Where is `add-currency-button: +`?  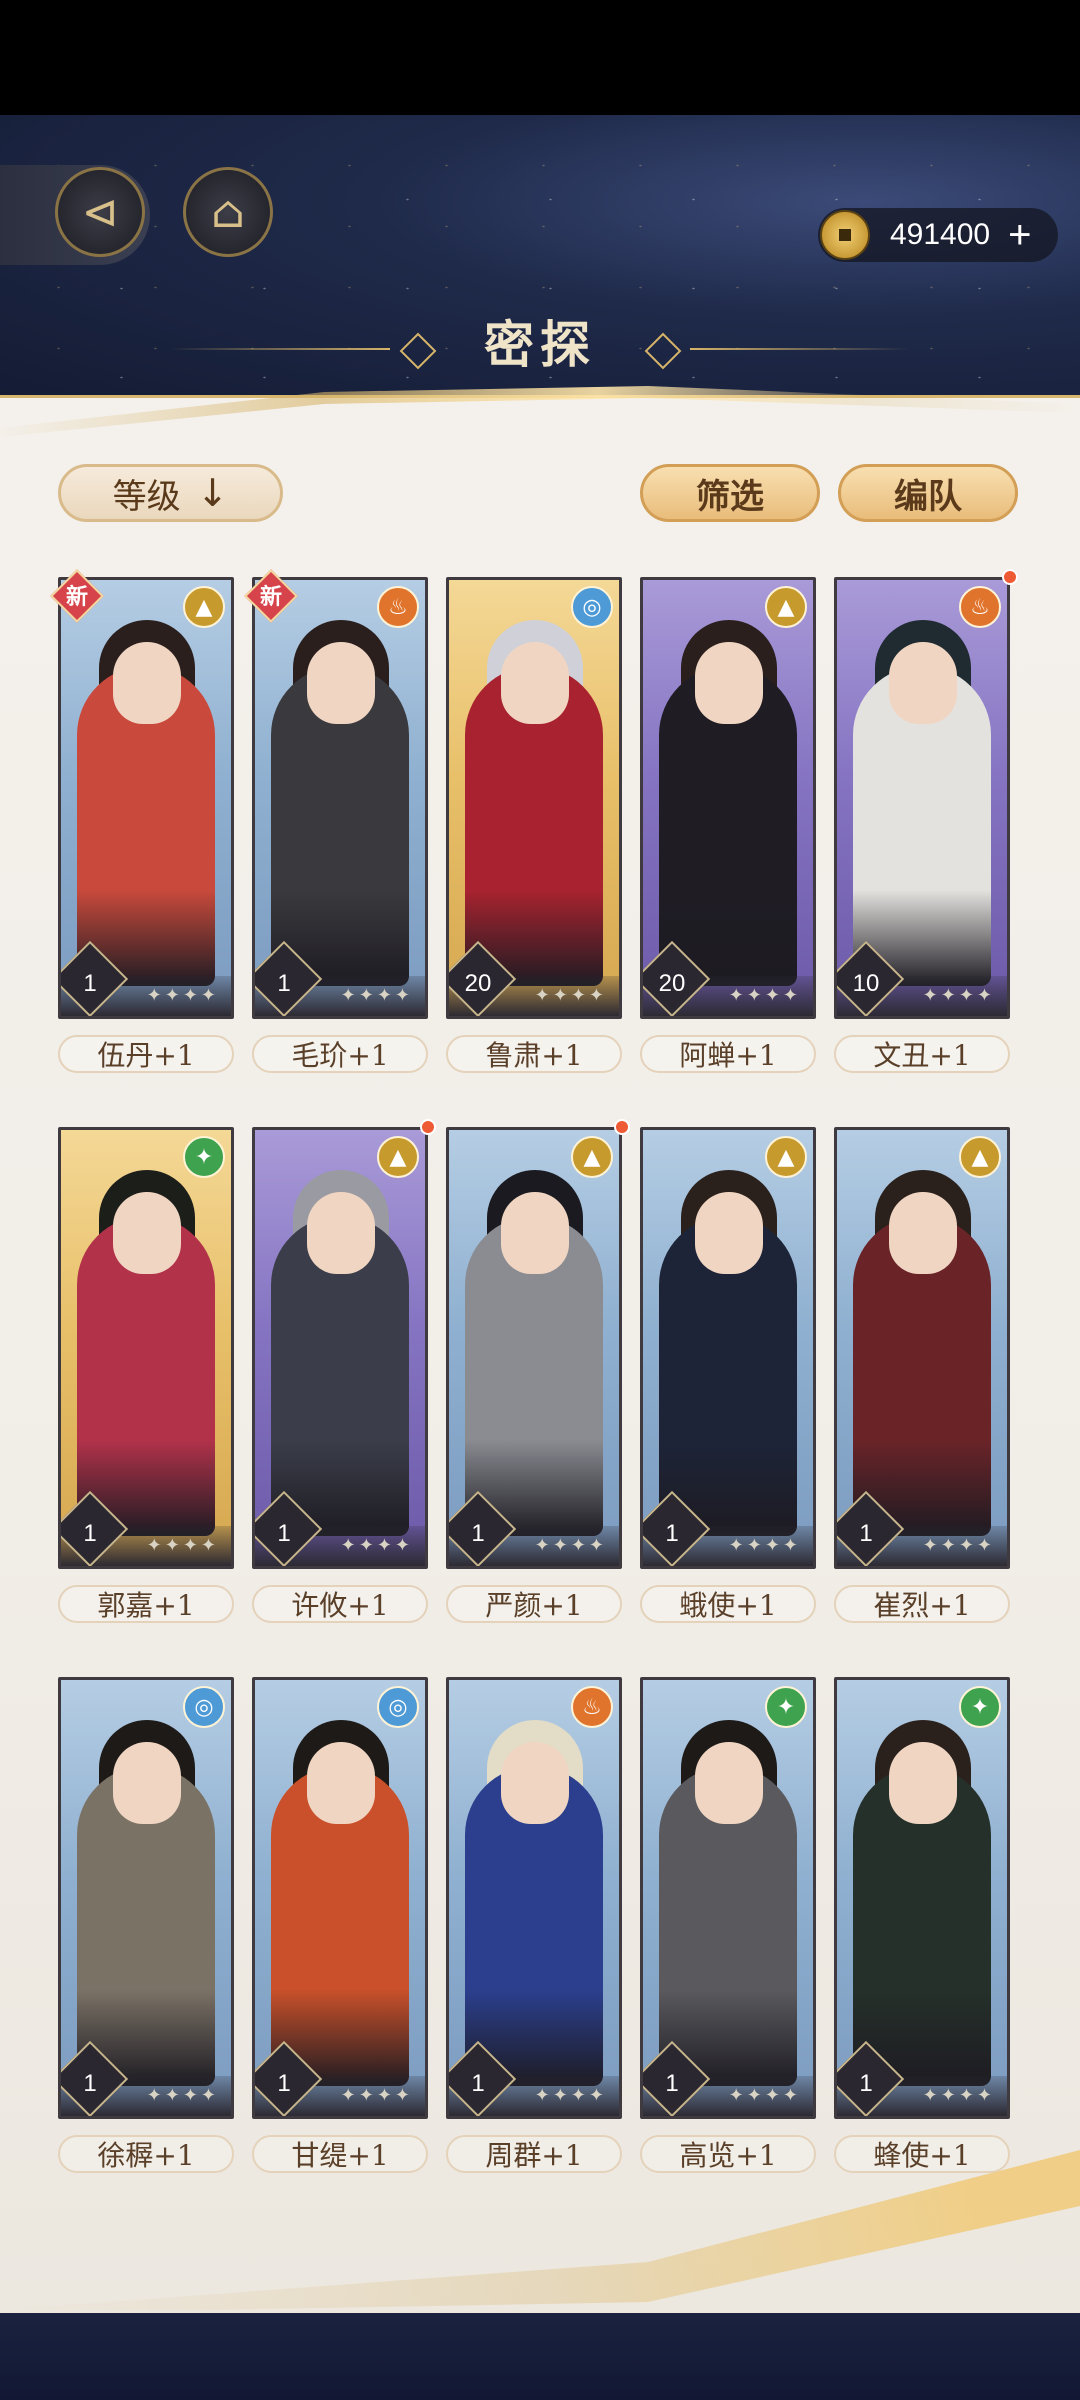 add-currency-button: + is located at coordinates (1019, 235).